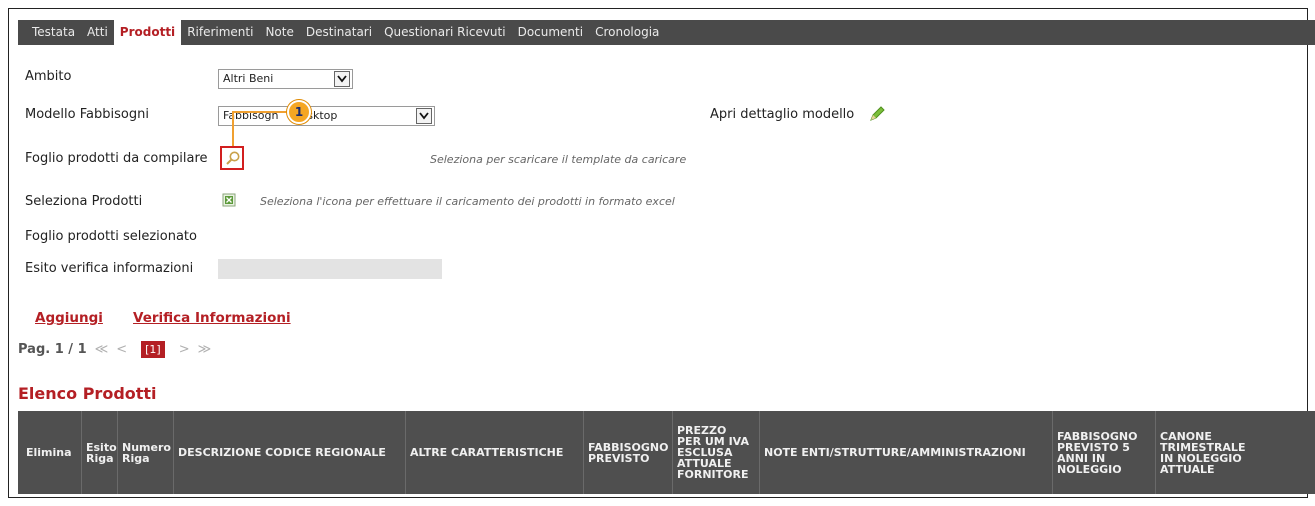 The image size is (1315, 506). Describe the element at coordinates (495, 452) in the screenshot. I see `column-header-altre-caratteristiche: ALTRE CARATTERISTICHE` at that location.